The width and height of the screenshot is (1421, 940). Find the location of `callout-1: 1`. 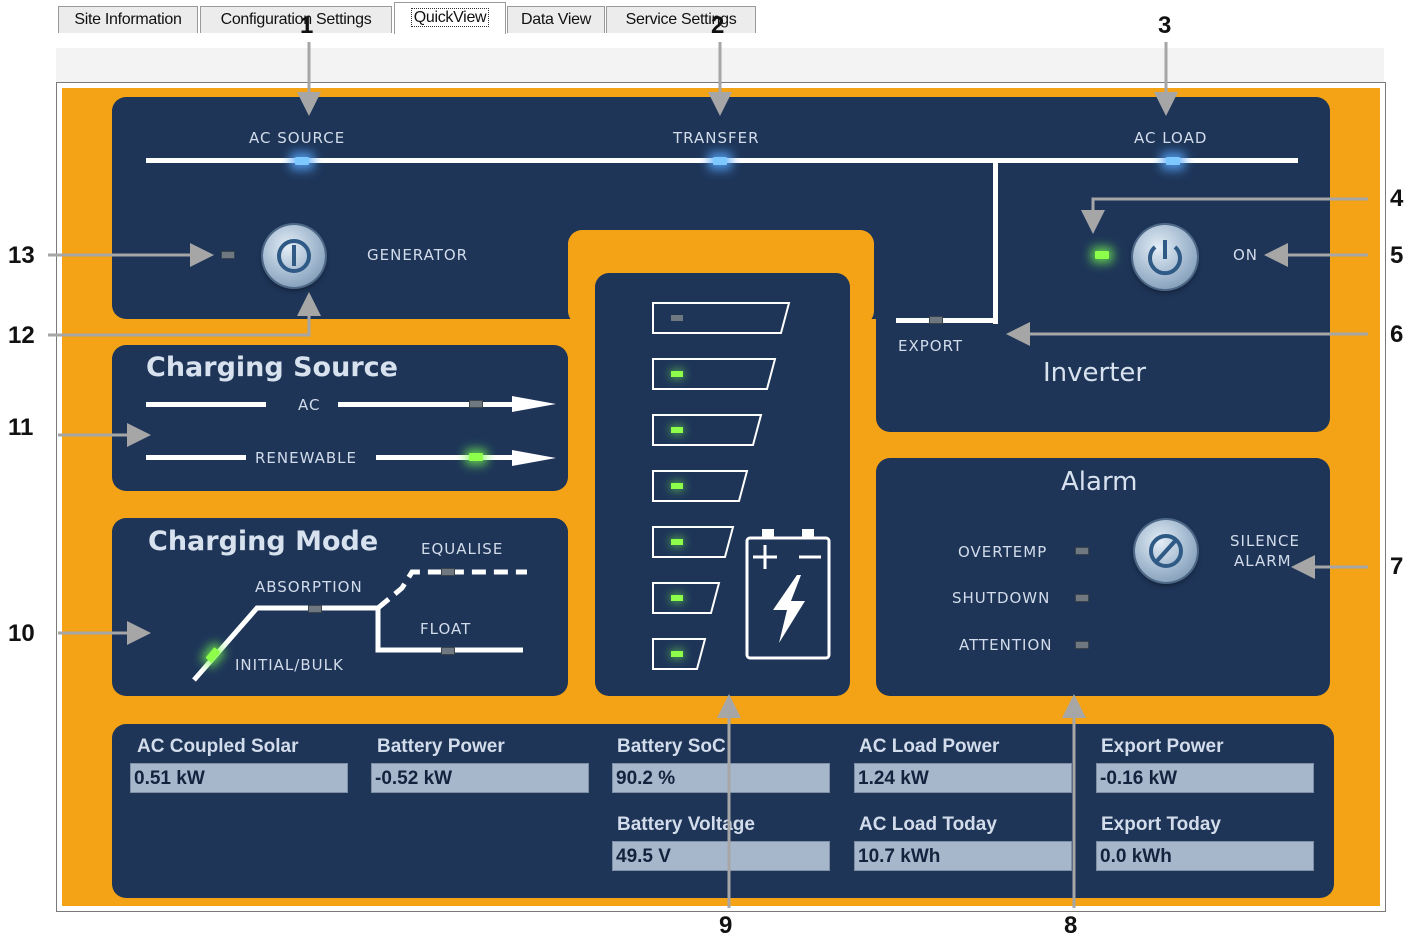

callout-1: 1 is located at coordinates (307, 25).